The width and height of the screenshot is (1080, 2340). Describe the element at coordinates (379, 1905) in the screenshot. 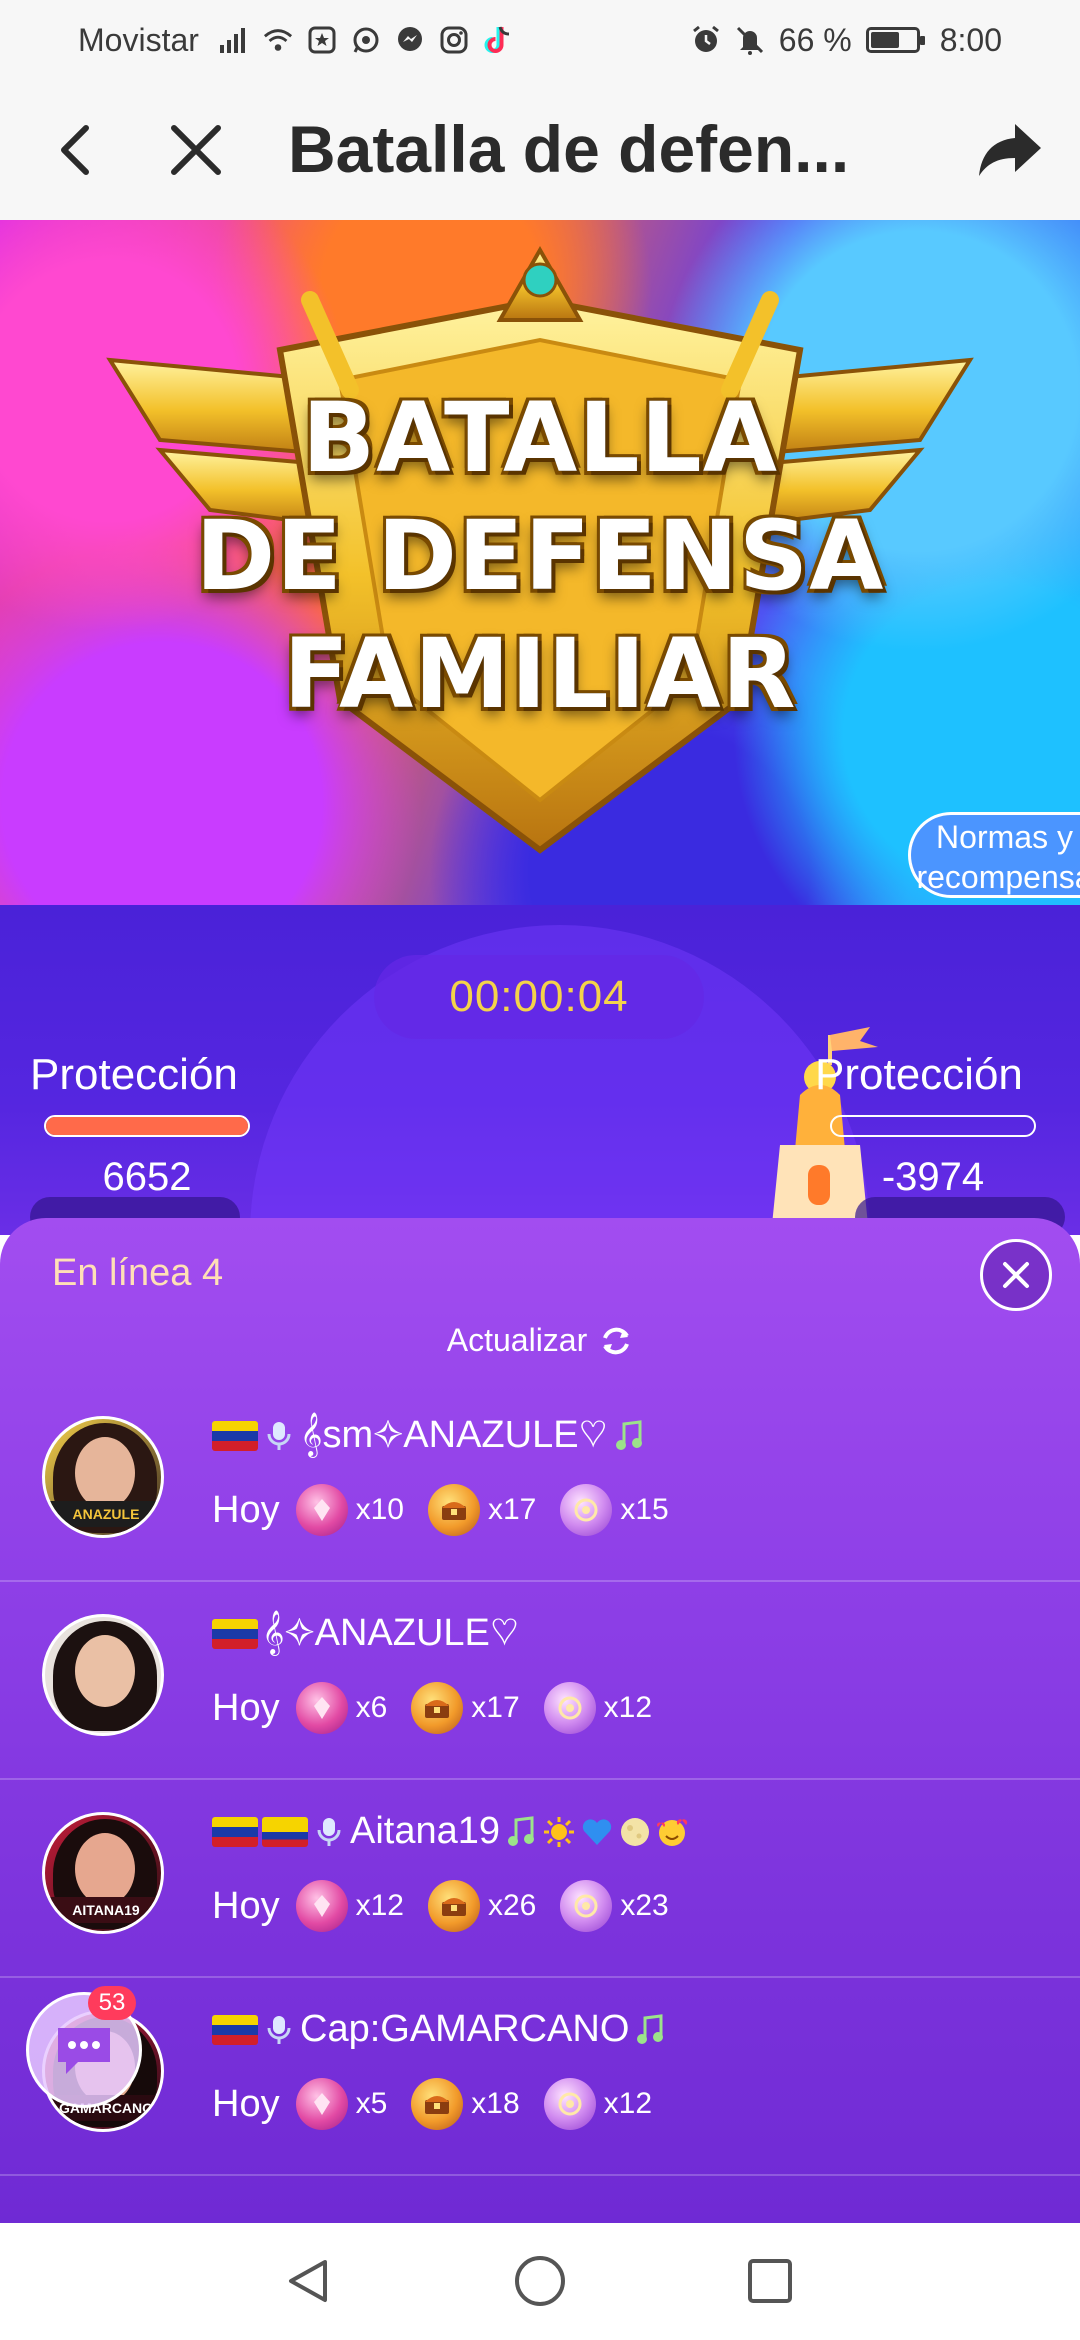

I see `crystal-gift-count: x12` at that location.